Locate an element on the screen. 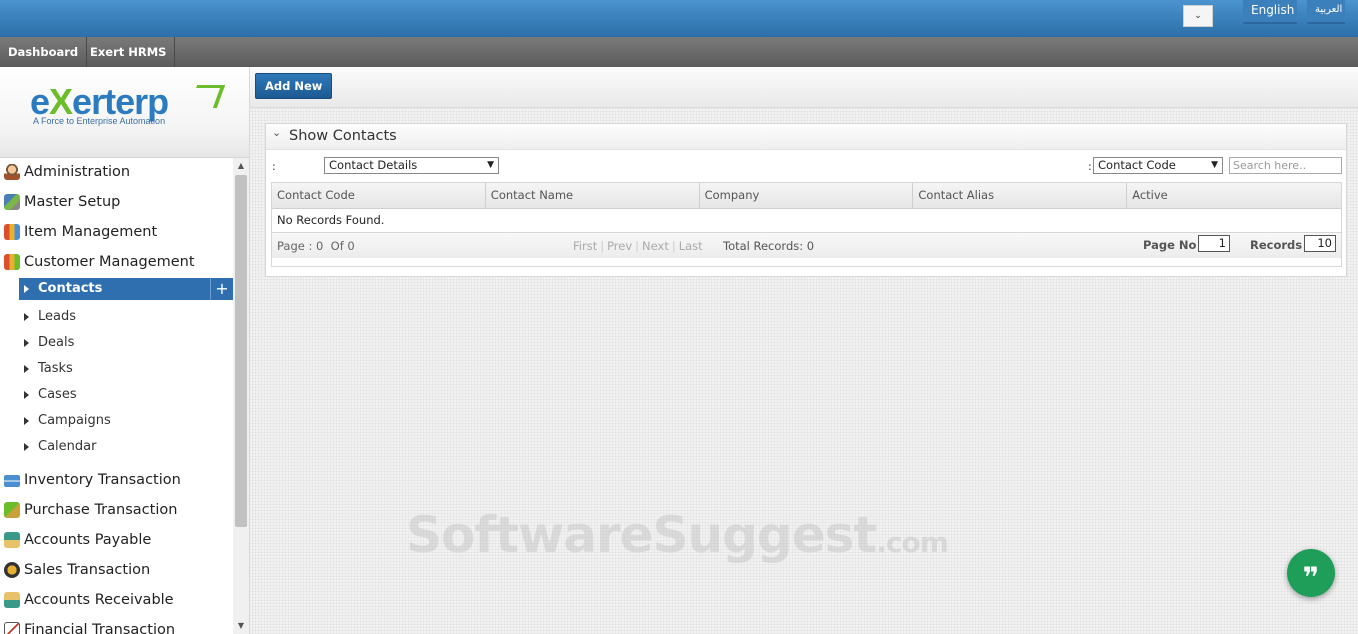  sidebar-item-label: Accounts Receivable is located at coordinates (99, 600).